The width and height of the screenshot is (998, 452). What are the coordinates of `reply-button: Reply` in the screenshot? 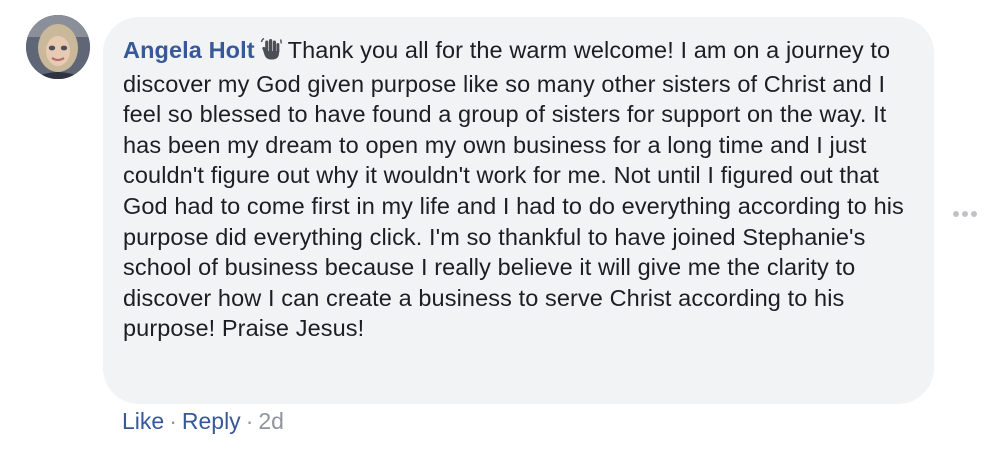 It's located at (211, 421).